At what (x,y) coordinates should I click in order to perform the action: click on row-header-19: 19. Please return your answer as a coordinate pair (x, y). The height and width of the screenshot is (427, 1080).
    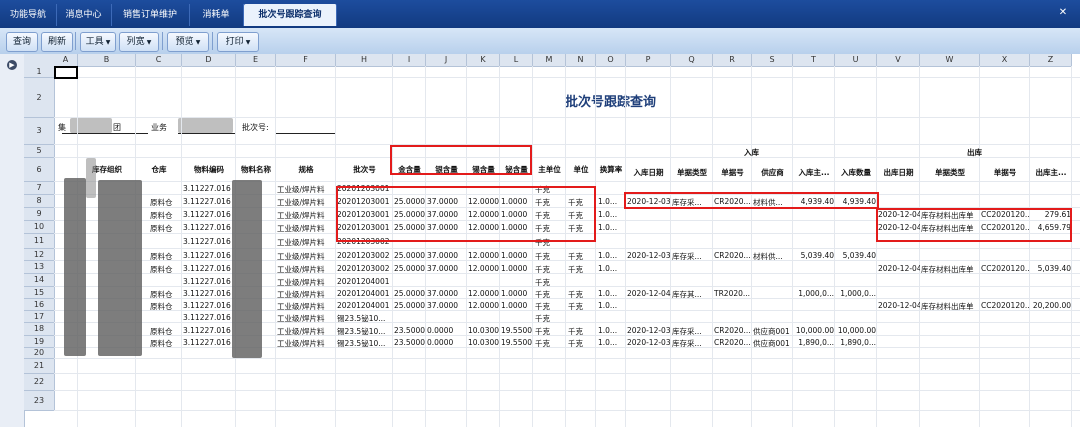
    Looking at the image, I should click on (39, 342).